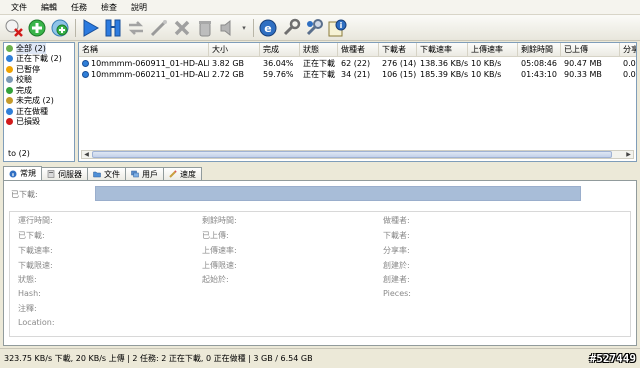  Describe the element at coordinates (144, 50) in the screenshot. I see `column-header-name: 名稱` at that location.